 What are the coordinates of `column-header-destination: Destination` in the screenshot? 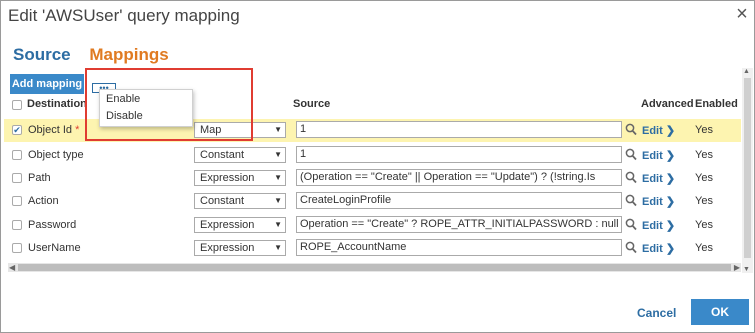 It's located at (57, 104).